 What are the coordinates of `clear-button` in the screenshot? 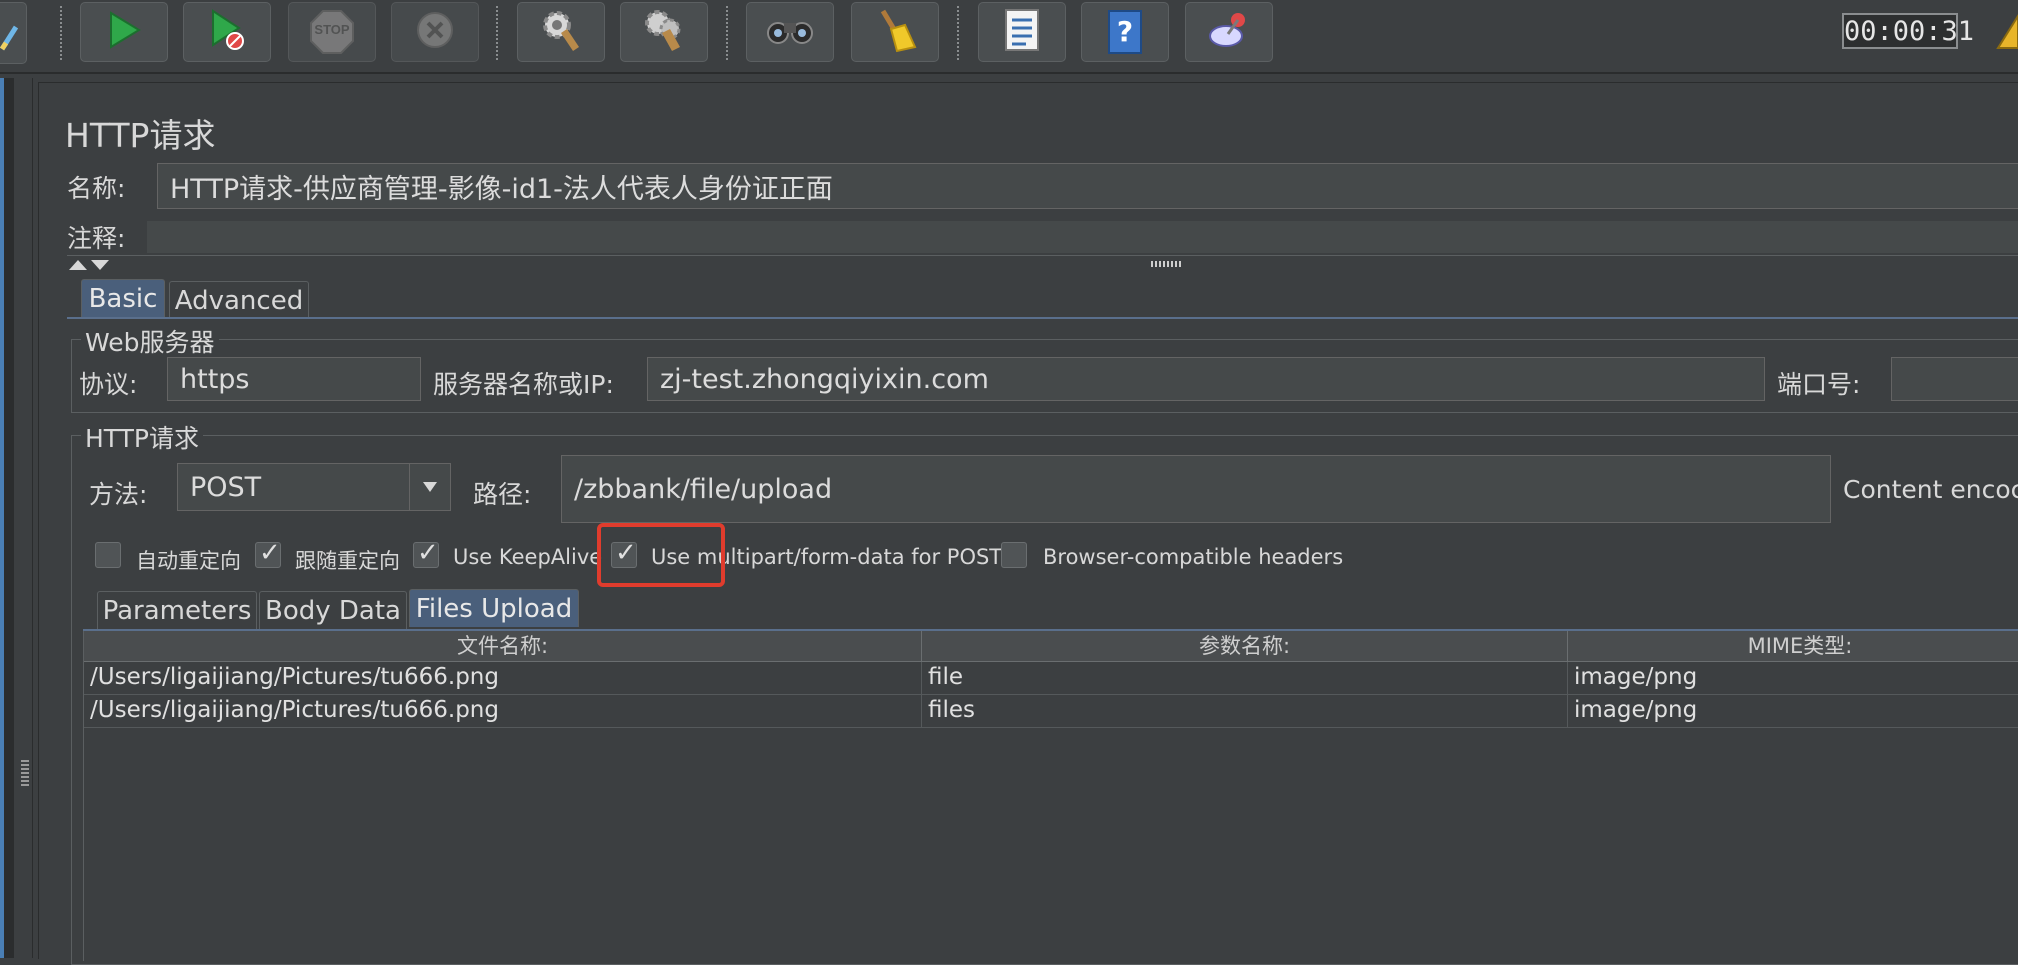 It's located at (561, 32).